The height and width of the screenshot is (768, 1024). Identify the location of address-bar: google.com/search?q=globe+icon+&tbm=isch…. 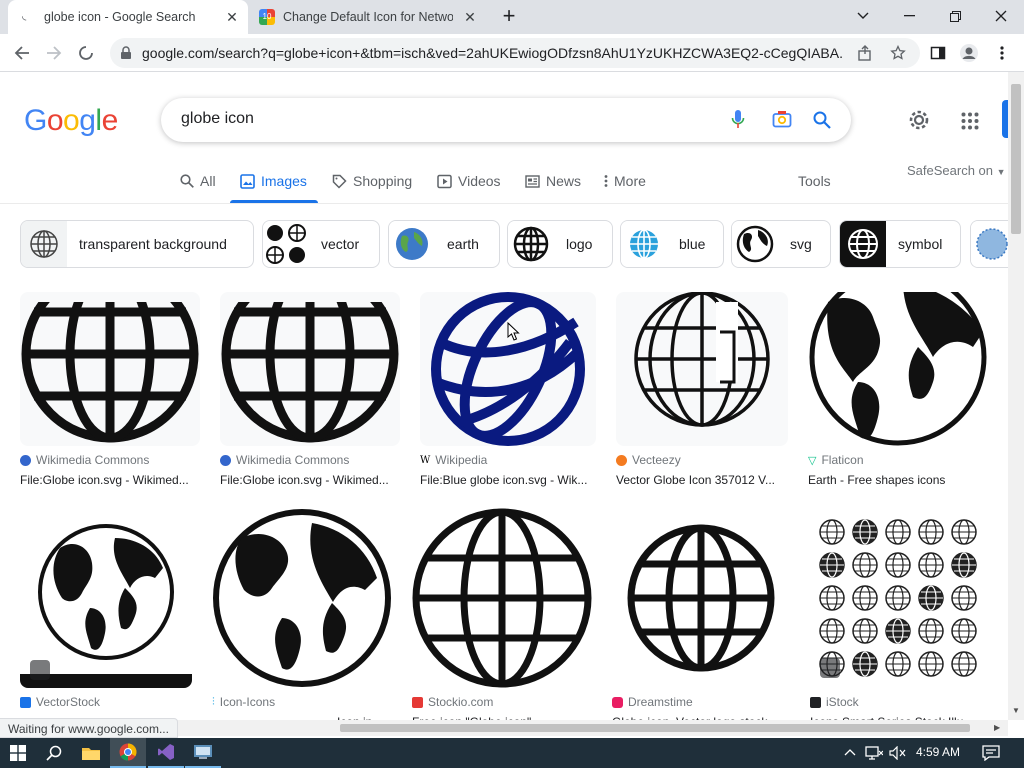
(515, 53).